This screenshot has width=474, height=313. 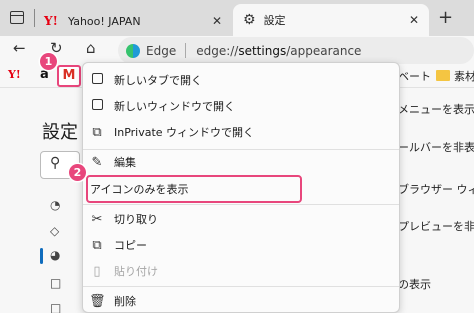 I want to click on favorite-folder-label: 素材, so click(x=464, y=76).